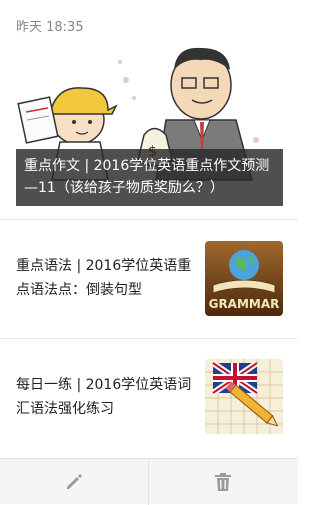 This screenshot has height=505, width=320. I want to click on pencil-icon, so click(74, 481).